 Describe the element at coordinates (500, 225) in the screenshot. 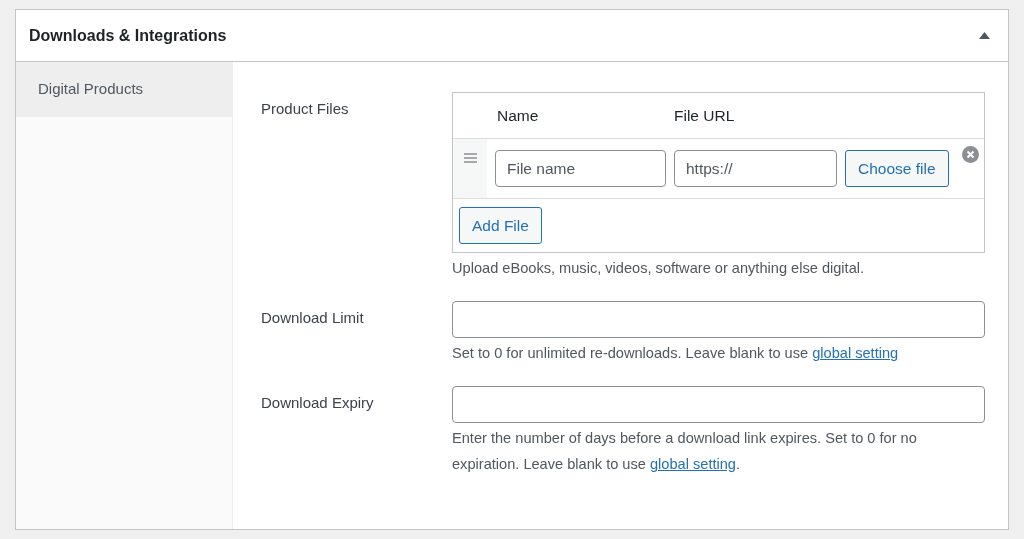

I see `add-file-button: Add File` at that location.